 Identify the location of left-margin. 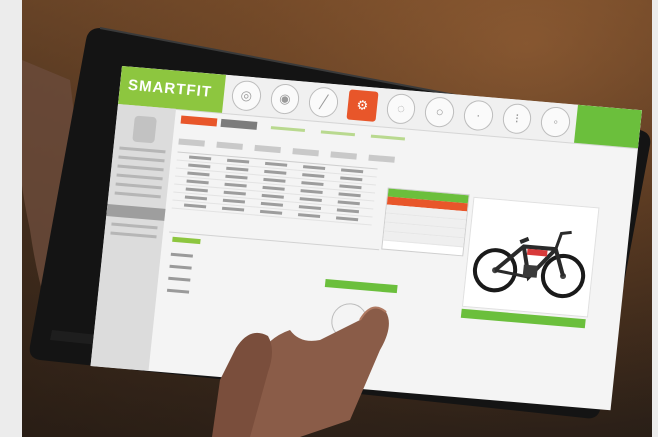
(11, 218).